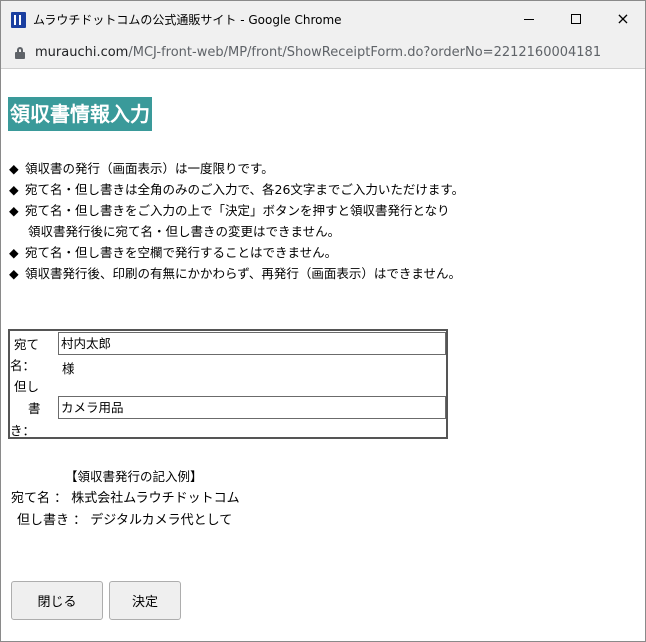  Describe the element at coordinates (34, 408) in the screenshot. I see `proviso-label-line2: 書` at that location.